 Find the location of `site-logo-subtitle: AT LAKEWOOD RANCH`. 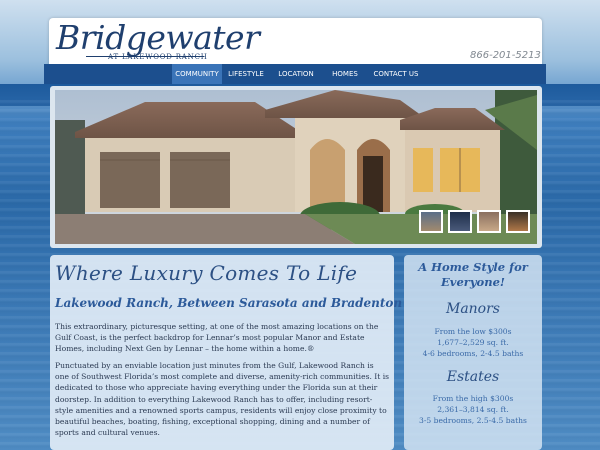

site-logo-subtitle: AT LAKEWOOD RANCH is located at coordinates (158, 57).